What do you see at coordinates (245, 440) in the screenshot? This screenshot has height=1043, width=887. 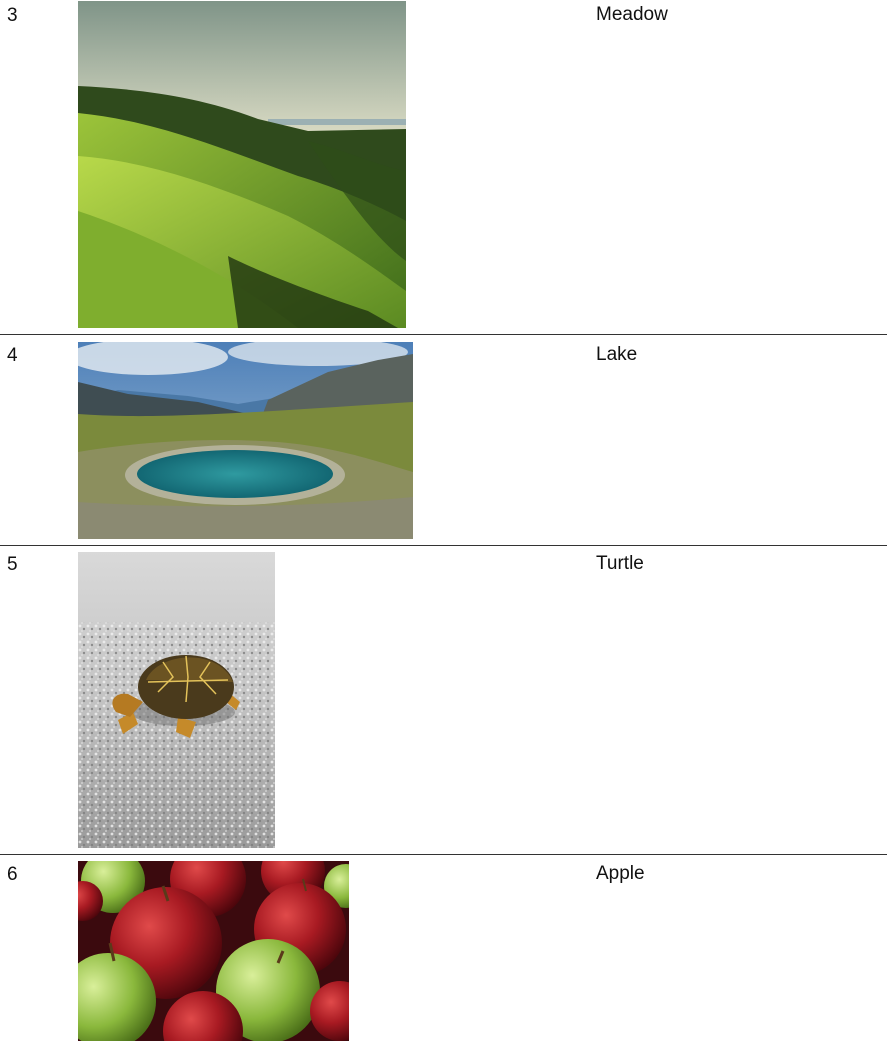 I see `lake-image` at bounding box center [245, 440].